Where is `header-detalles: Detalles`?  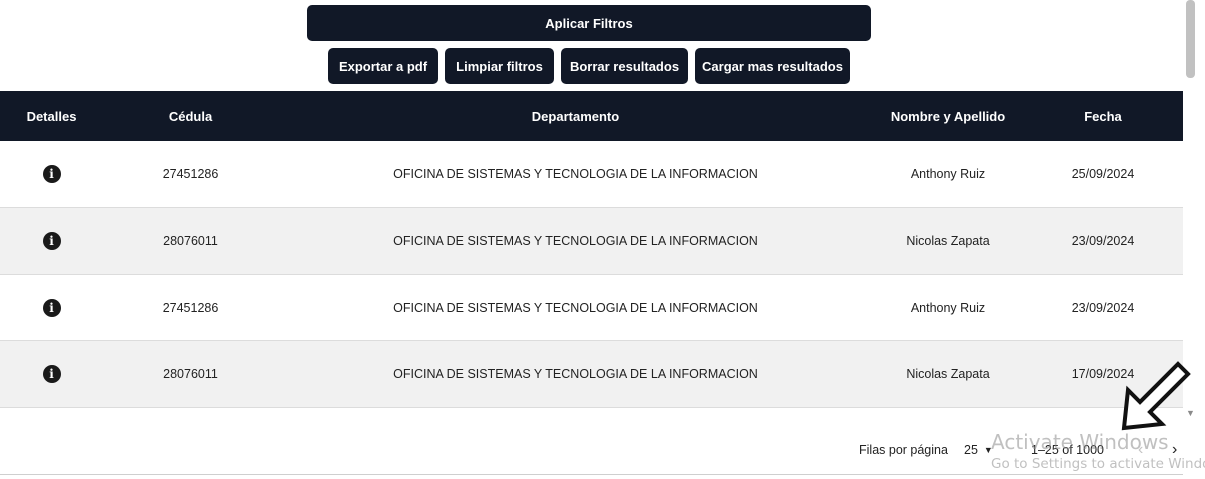 header-detalles: Detalles is located at coordinates (51, 116).